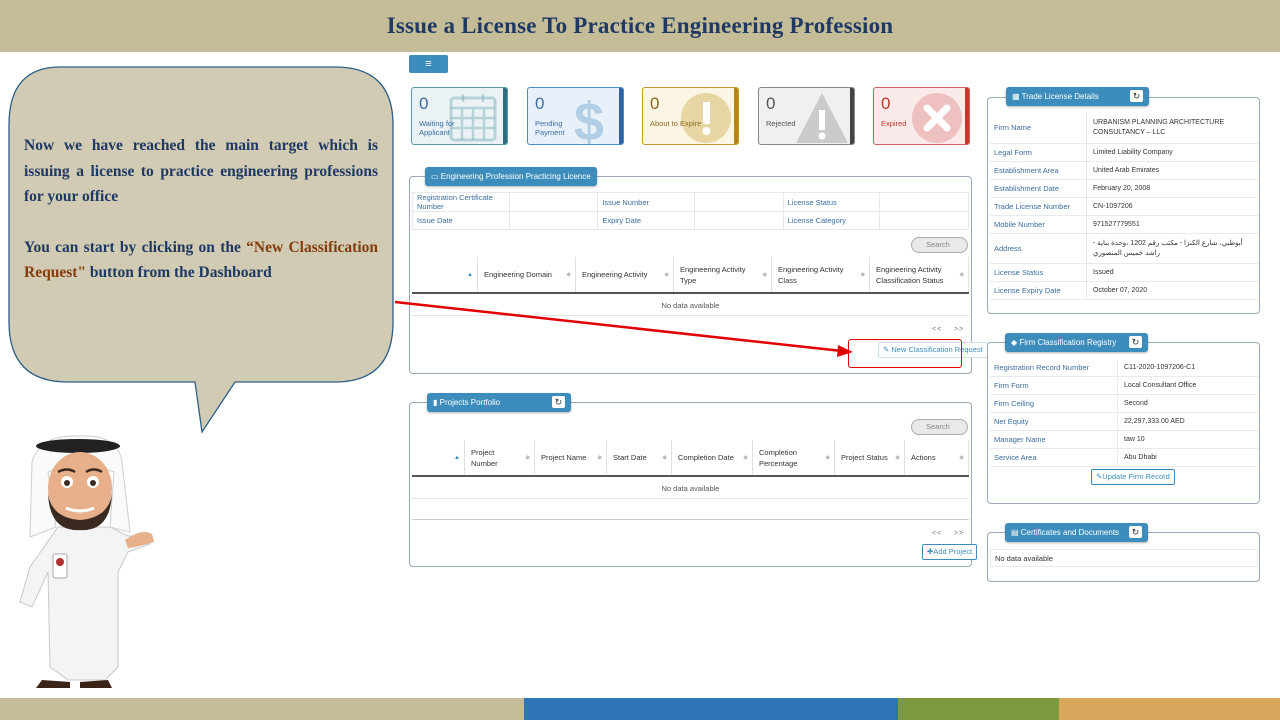 The image size is (1280, 720). What do you see at coordinates (623, 328) in the screenshot?
I see `annotation-arrow` at bounding box center [623, 328].